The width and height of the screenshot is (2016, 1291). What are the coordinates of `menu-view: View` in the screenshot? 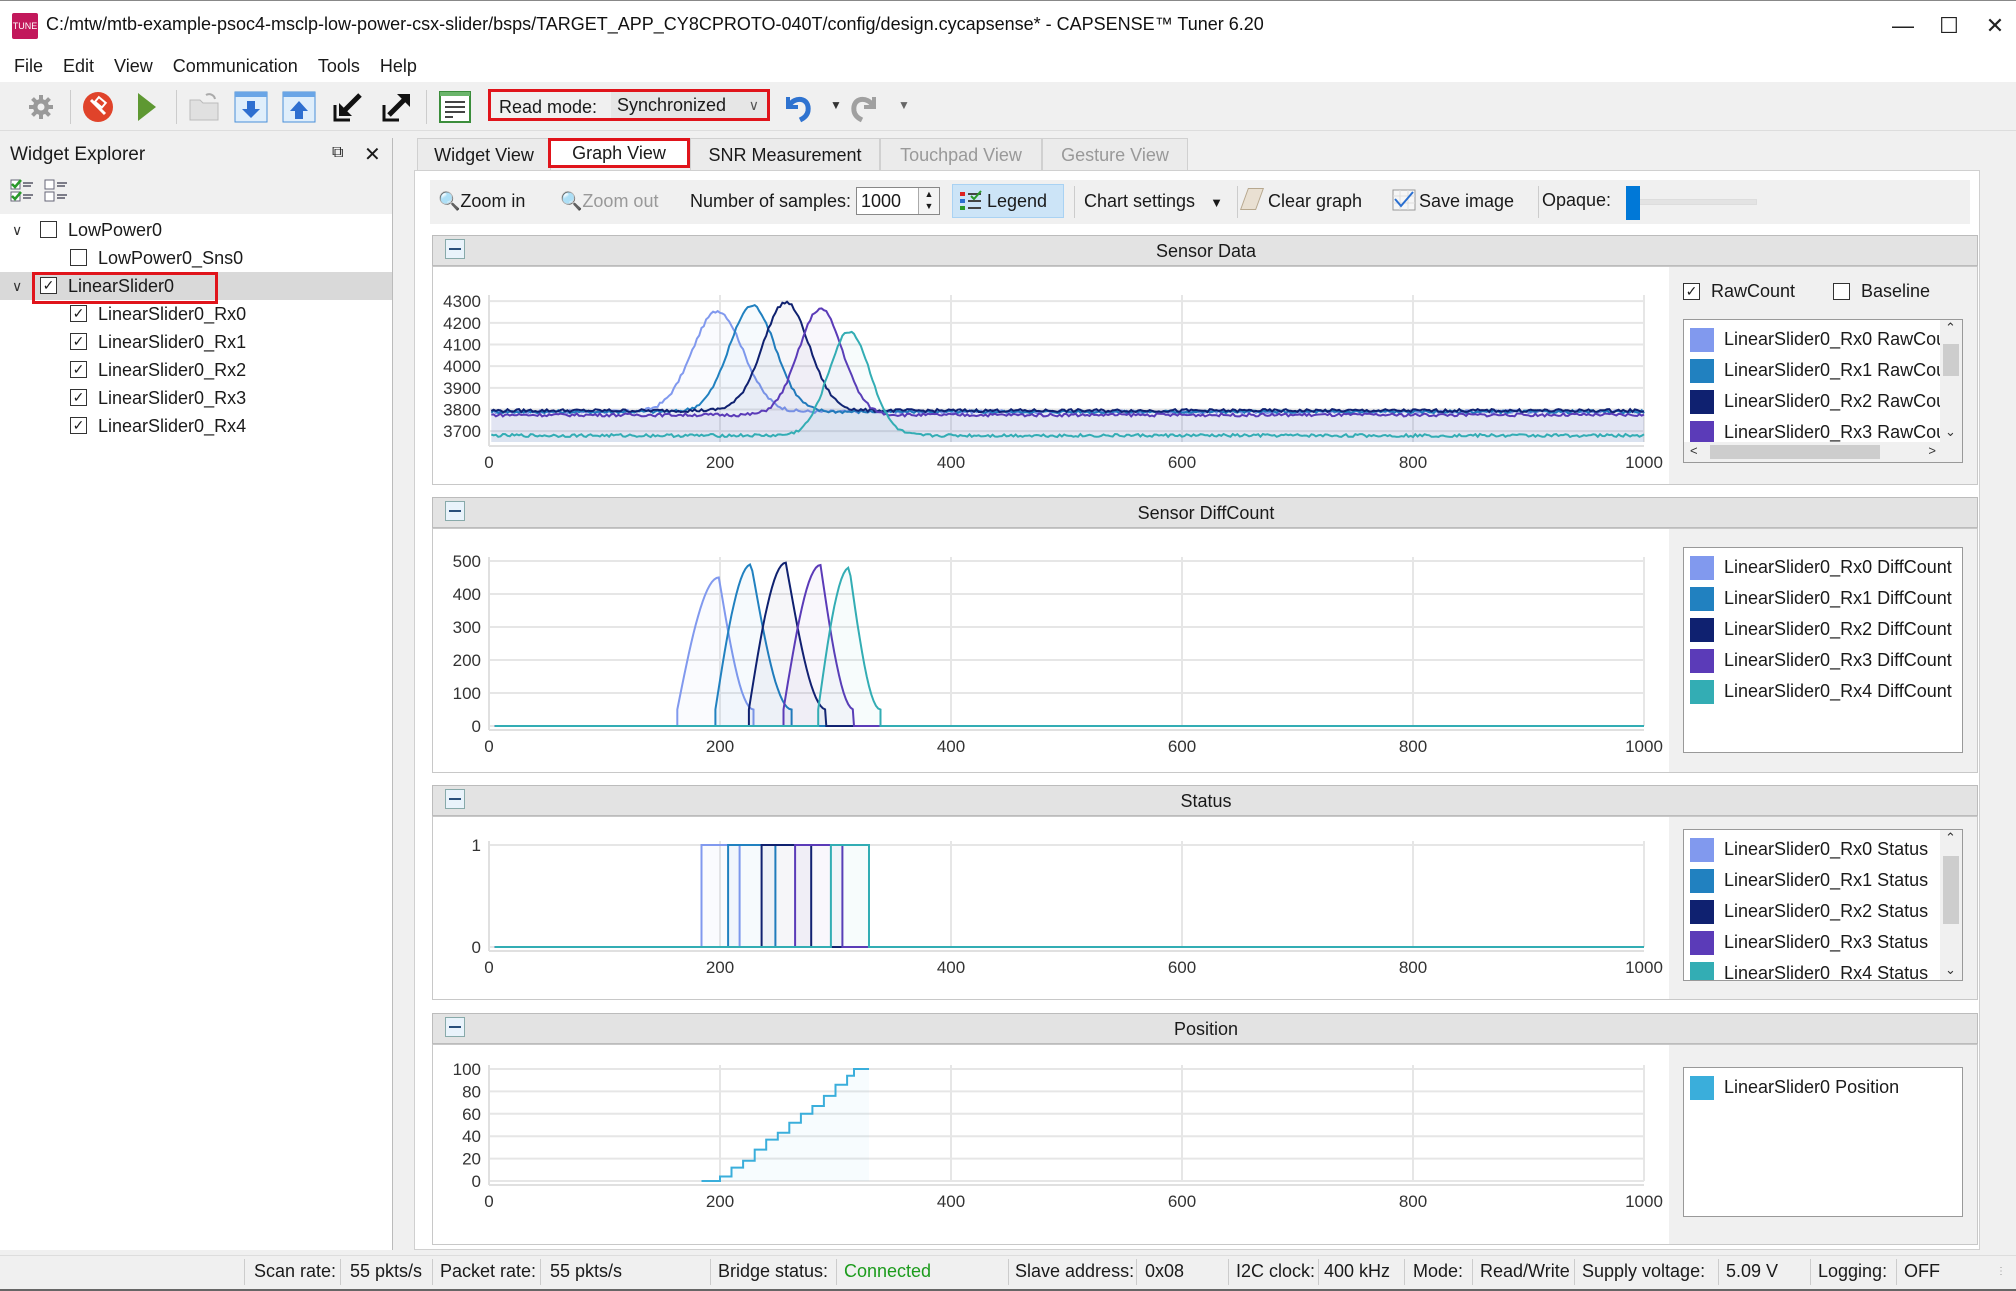 It's located at (133, 64).